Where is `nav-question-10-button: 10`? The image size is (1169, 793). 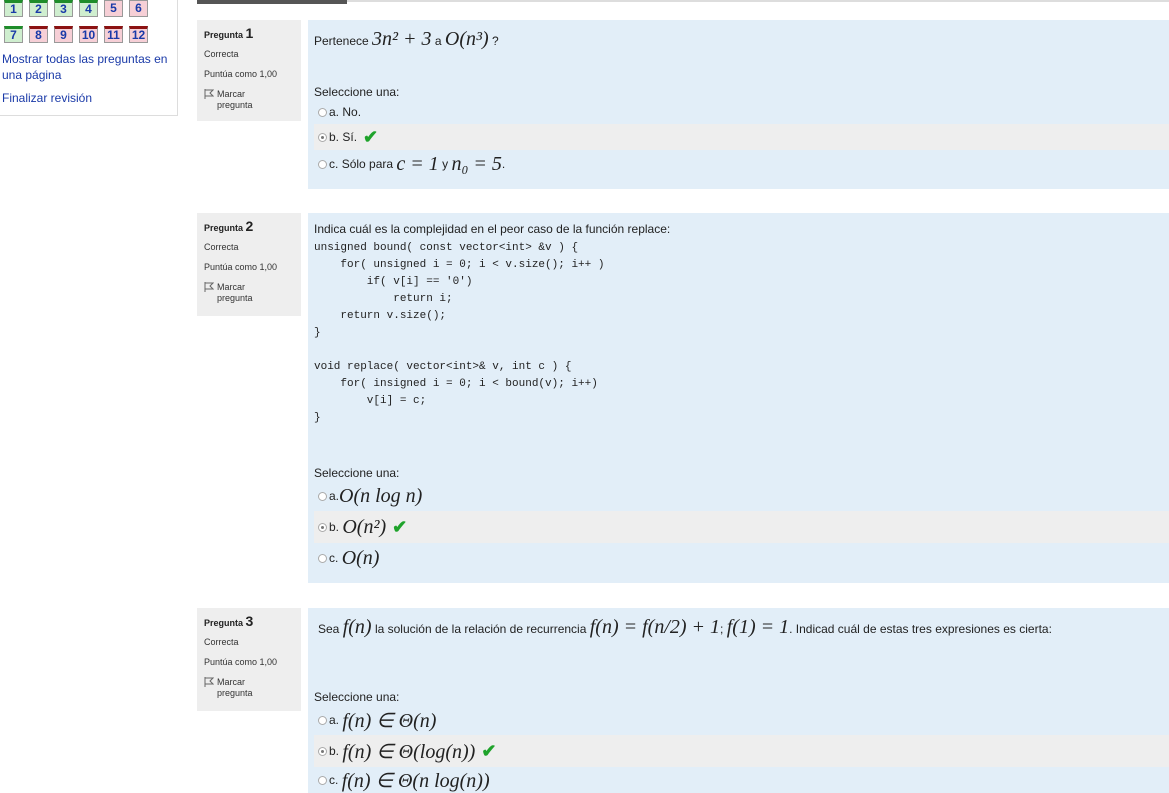 nav-question-10-button: 10 is located at coordinates (88, 34).